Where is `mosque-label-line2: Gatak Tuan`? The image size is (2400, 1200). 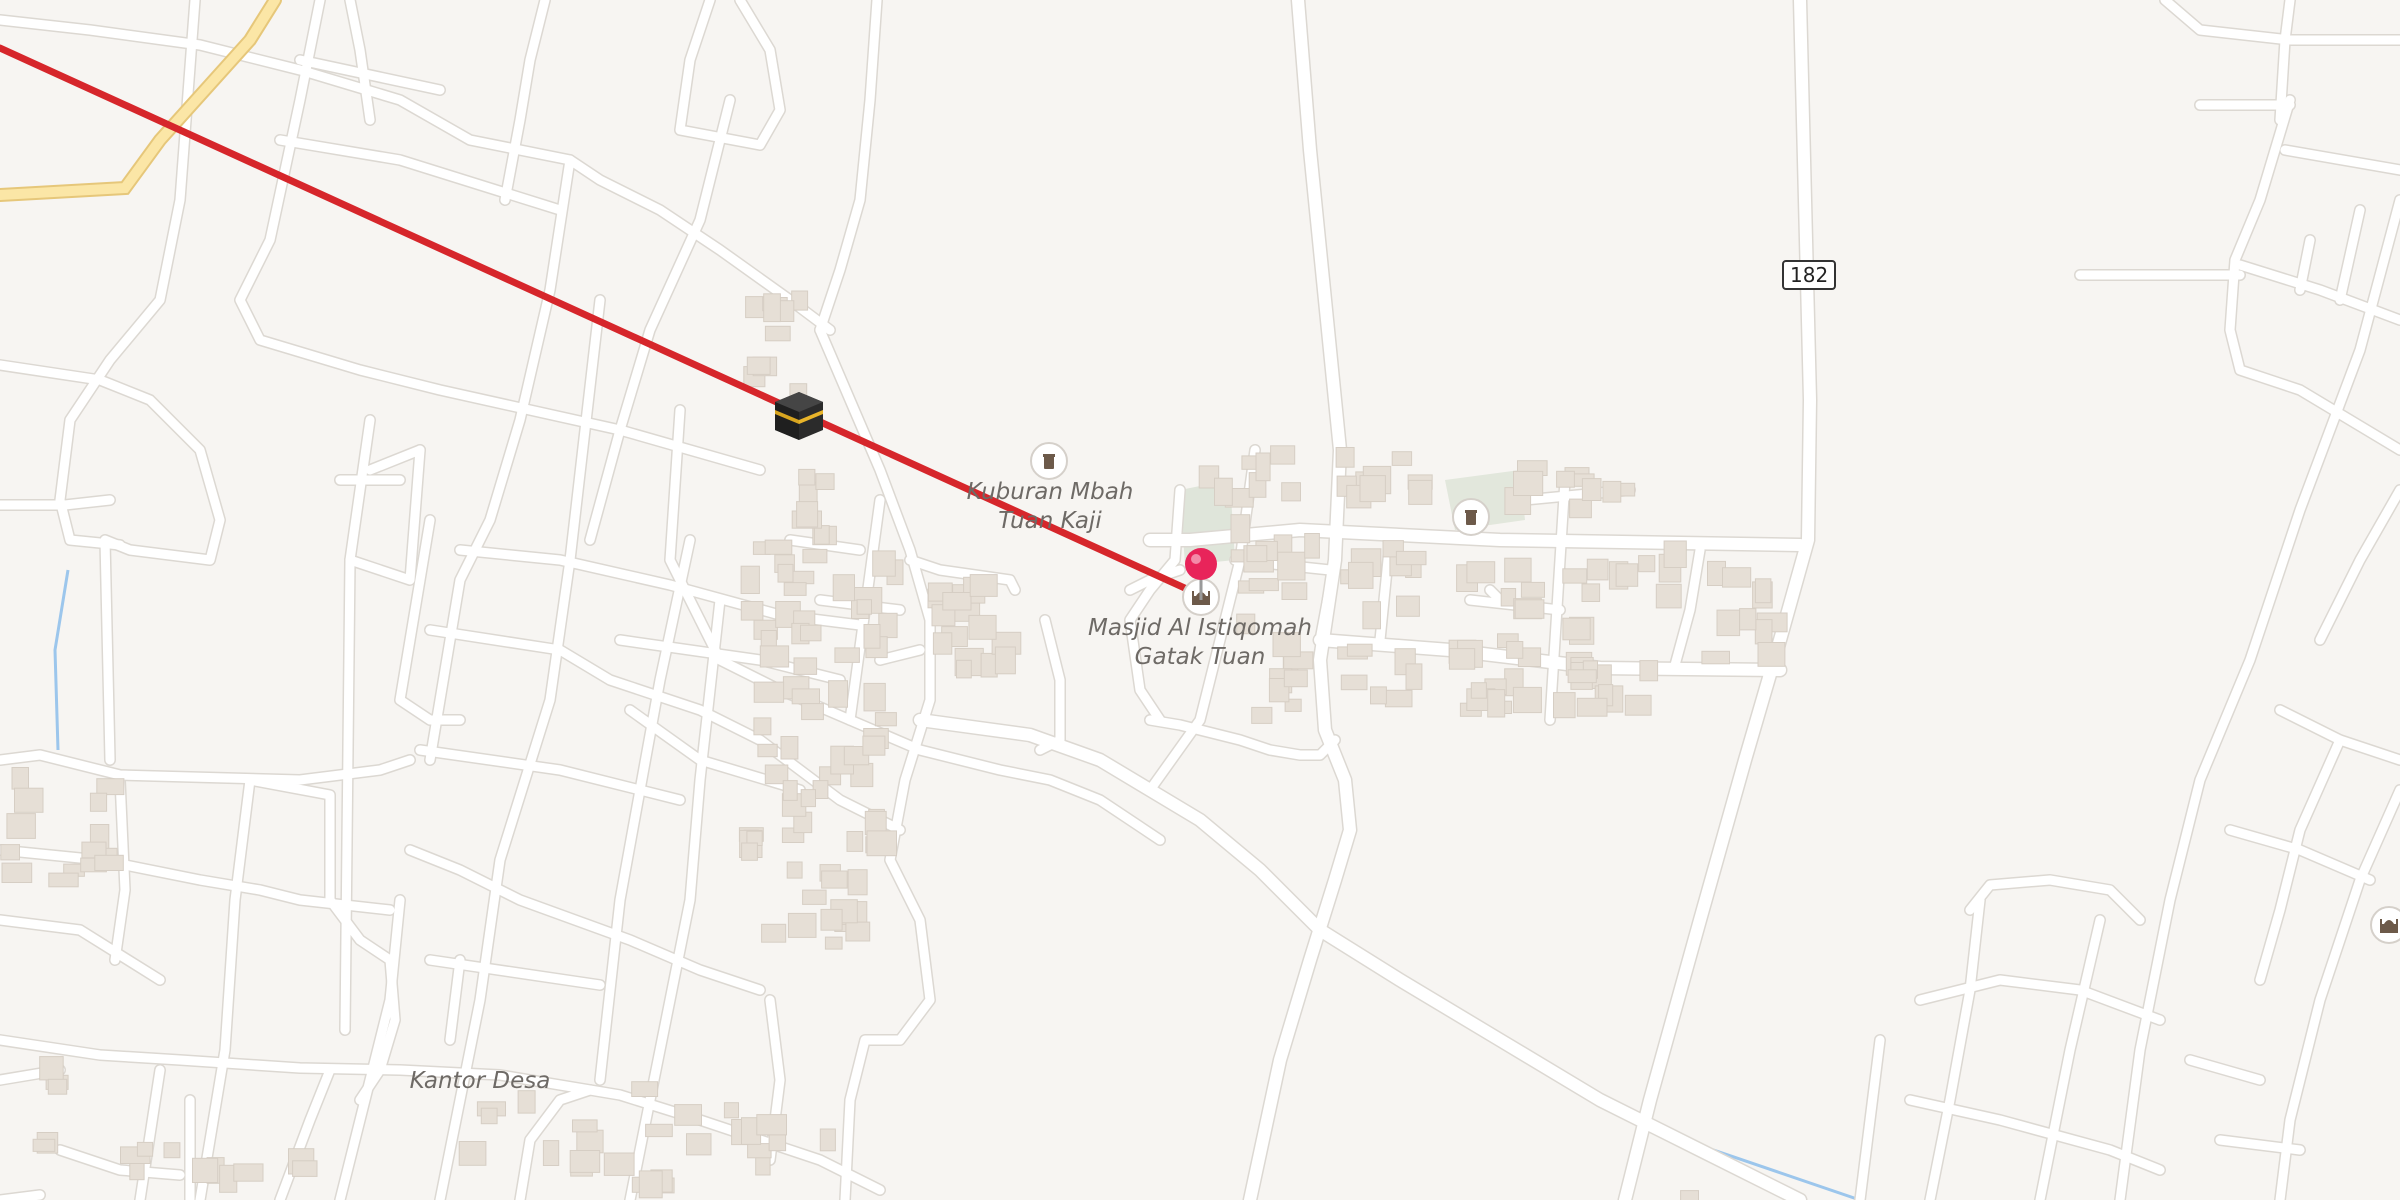 mosque-label-line2: Gatak Tuan is located at coordinates (1200, 657).